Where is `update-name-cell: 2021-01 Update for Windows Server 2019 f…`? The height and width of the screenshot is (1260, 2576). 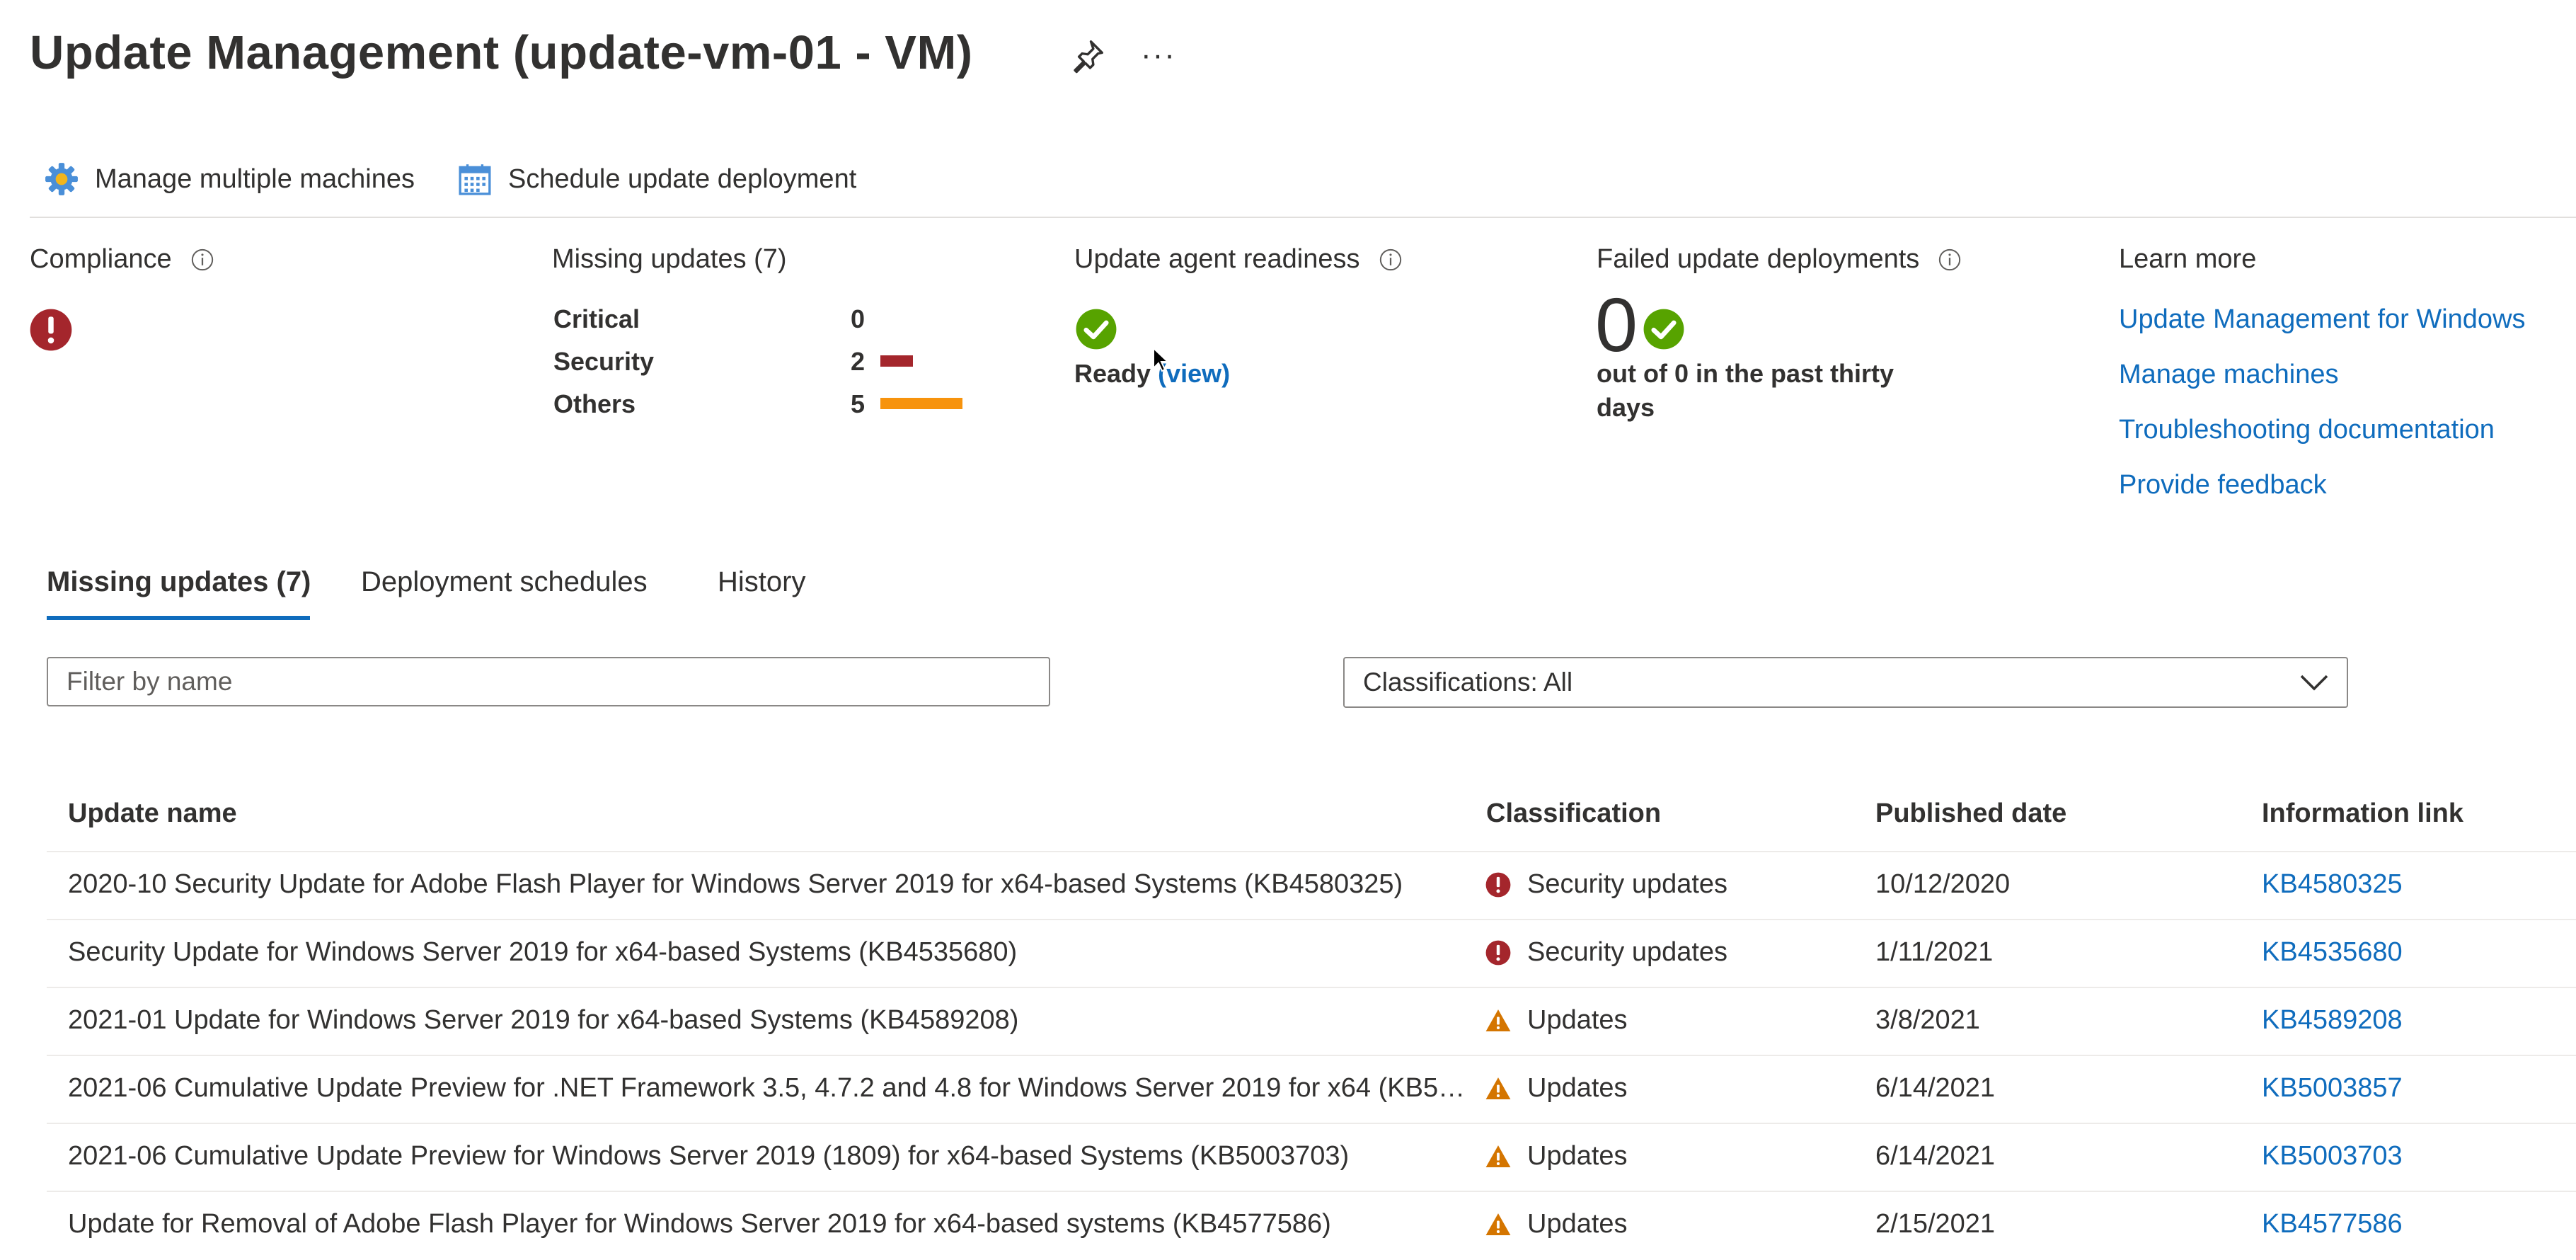
update-name-cell: 2021-01 Update for Windows Server 2019 f… is located at coordinates (543, 1020).